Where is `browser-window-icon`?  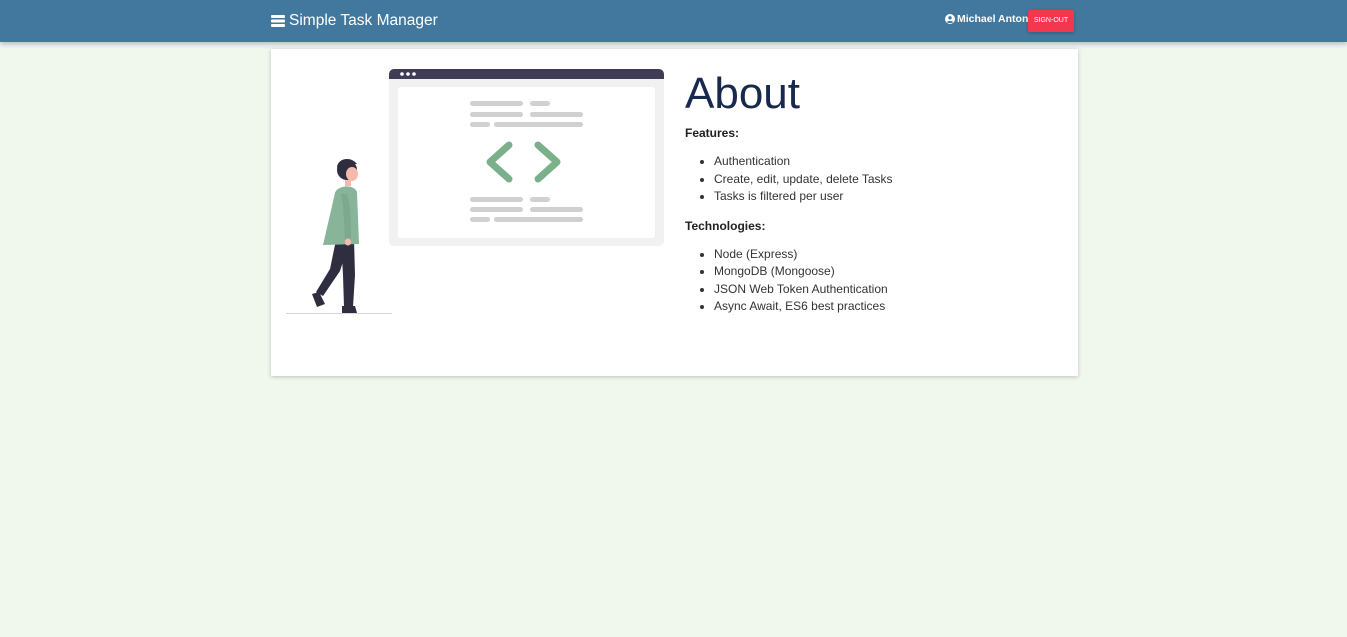 browser-window-icon is located at coordinates (526, 157).